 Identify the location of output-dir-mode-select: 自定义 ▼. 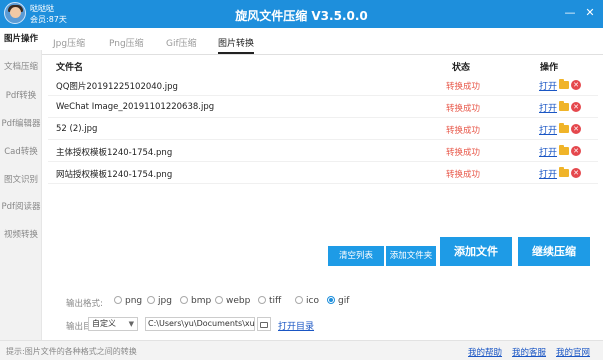
(113, 324).